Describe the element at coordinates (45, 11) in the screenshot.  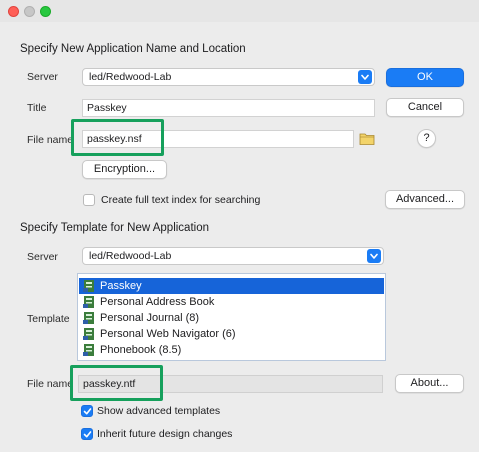
I see `zoom-window-button` at that location.